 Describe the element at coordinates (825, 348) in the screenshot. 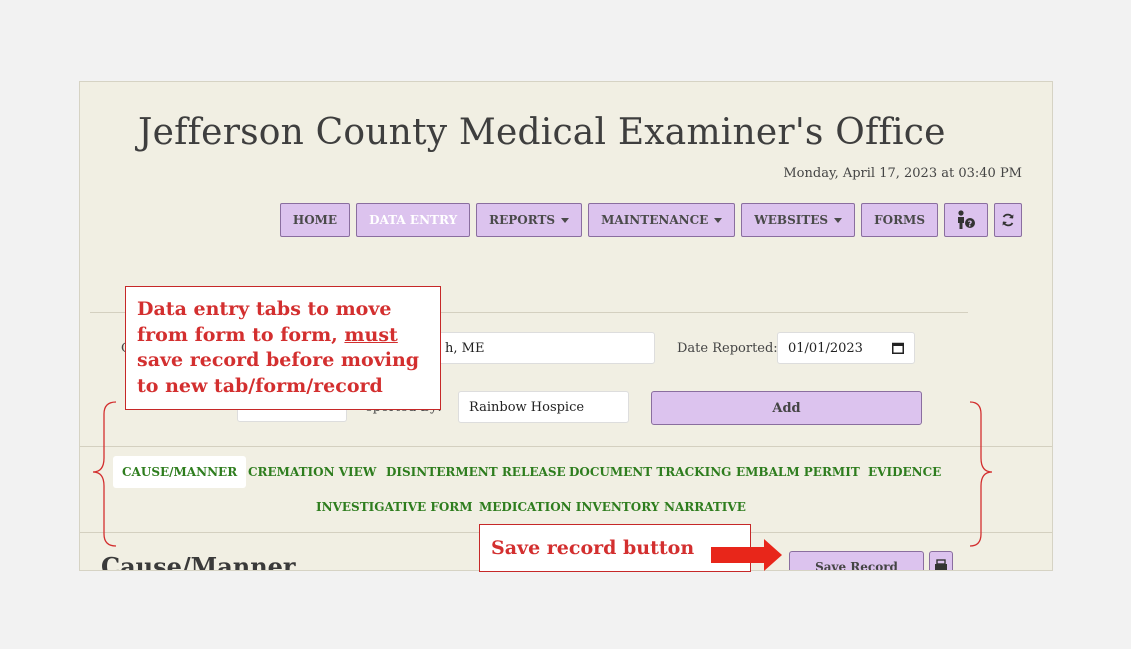

I see `date-reported-value: 01/01/2023` at that location.